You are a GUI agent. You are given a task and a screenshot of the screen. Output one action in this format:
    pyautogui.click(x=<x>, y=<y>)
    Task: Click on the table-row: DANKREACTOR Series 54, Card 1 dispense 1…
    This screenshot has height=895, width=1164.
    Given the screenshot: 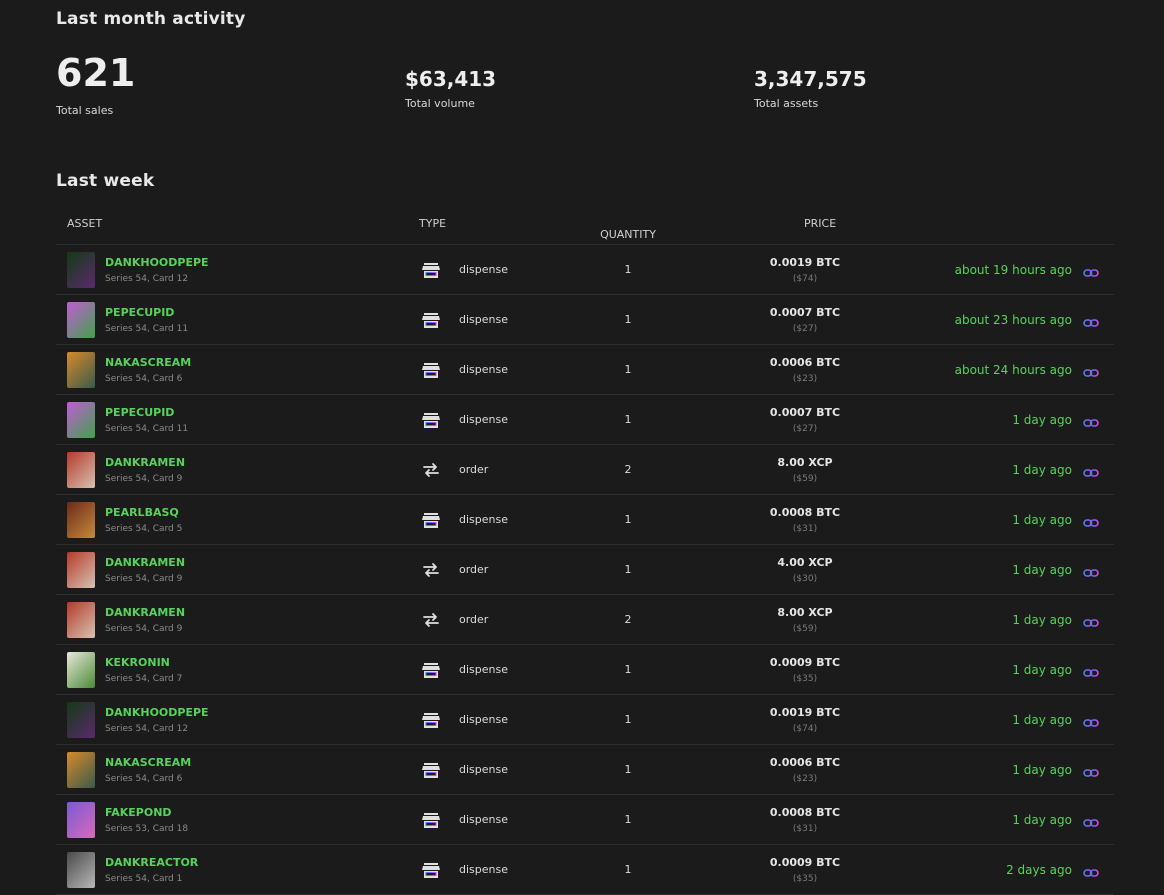 What is the action you would take?
    pyautogui.click(x=585, y=870)
    